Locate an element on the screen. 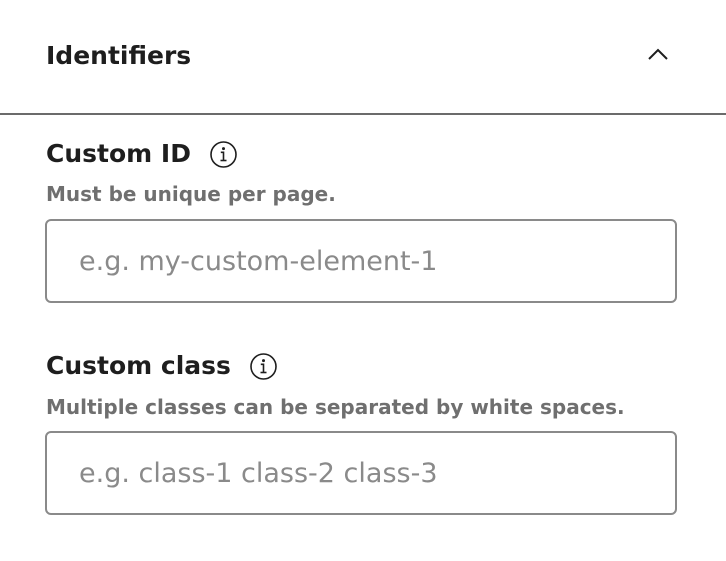 The image size is (726, 561). panel-title: Identifiers is located at coordinates (119, 55).